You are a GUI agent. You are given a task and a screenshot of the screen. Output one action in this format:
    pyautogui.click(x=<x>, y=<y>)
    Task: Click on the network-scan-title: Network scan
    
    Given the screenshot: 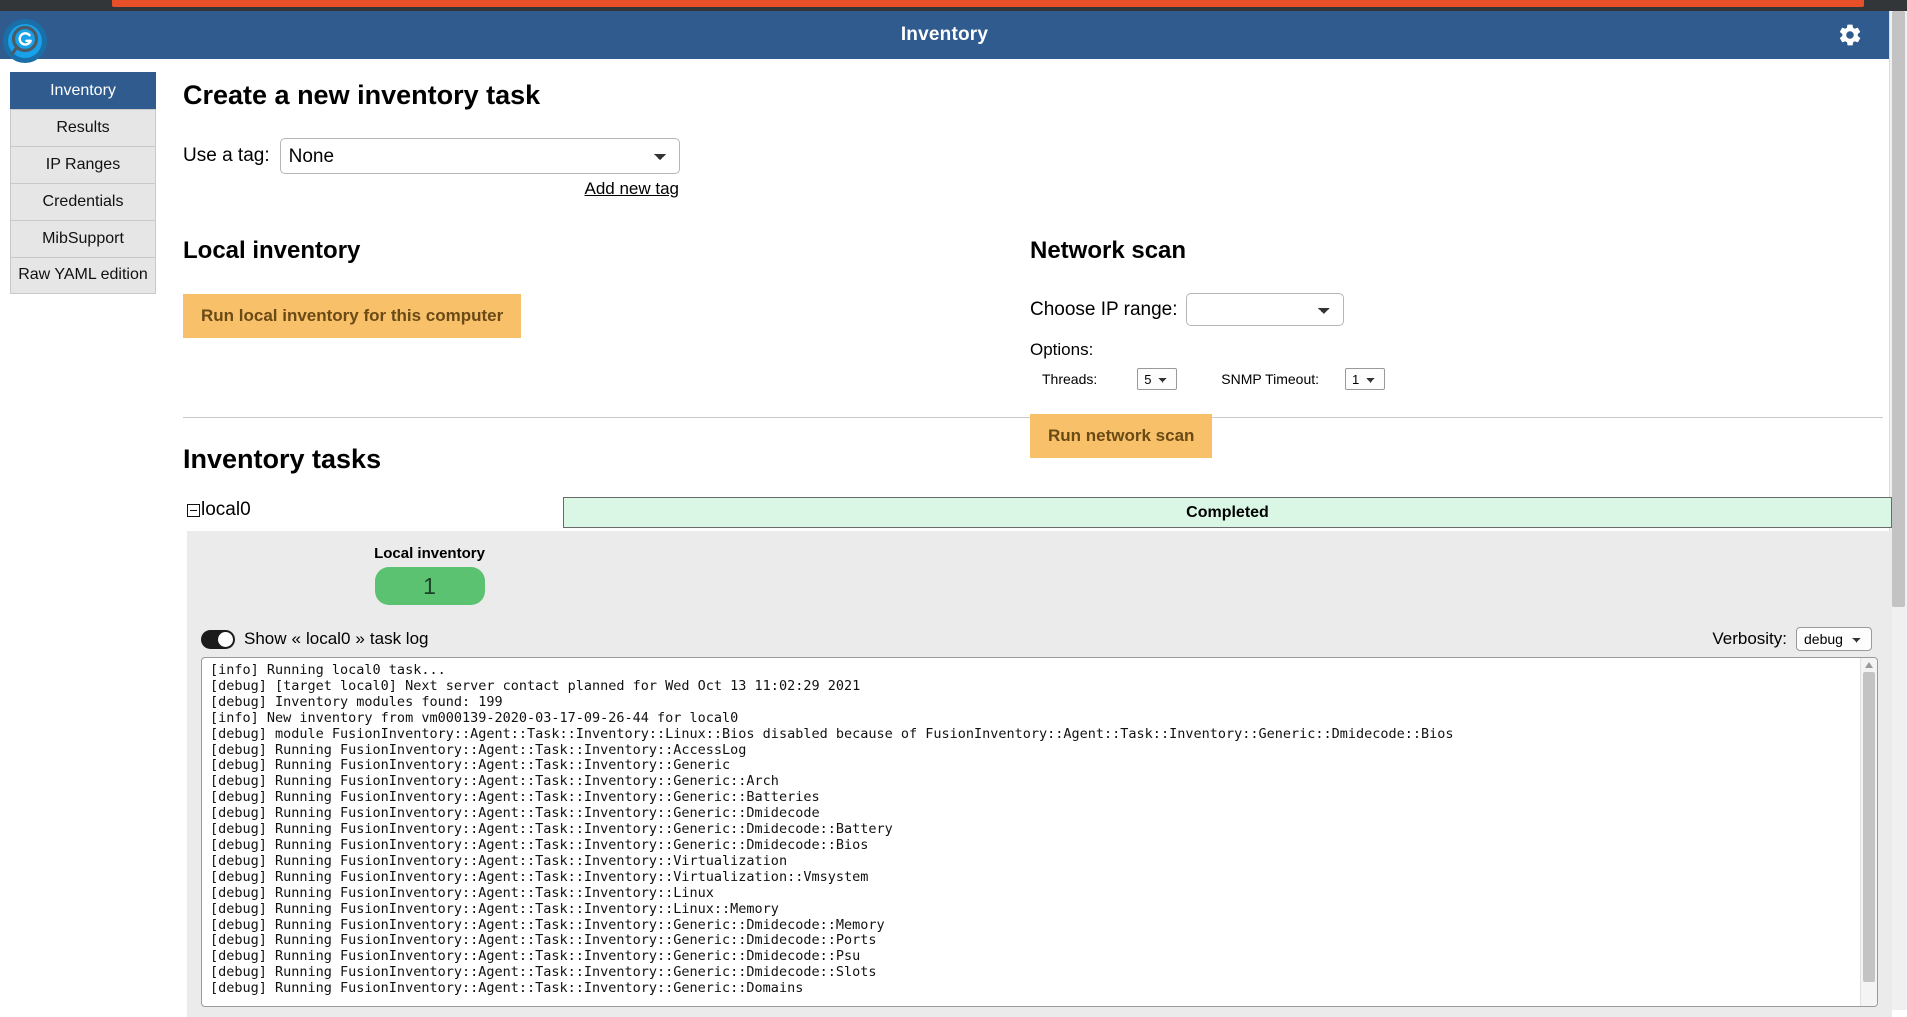 What is the action you would take?
    pyautogui.click(x=1108, y=250)
    